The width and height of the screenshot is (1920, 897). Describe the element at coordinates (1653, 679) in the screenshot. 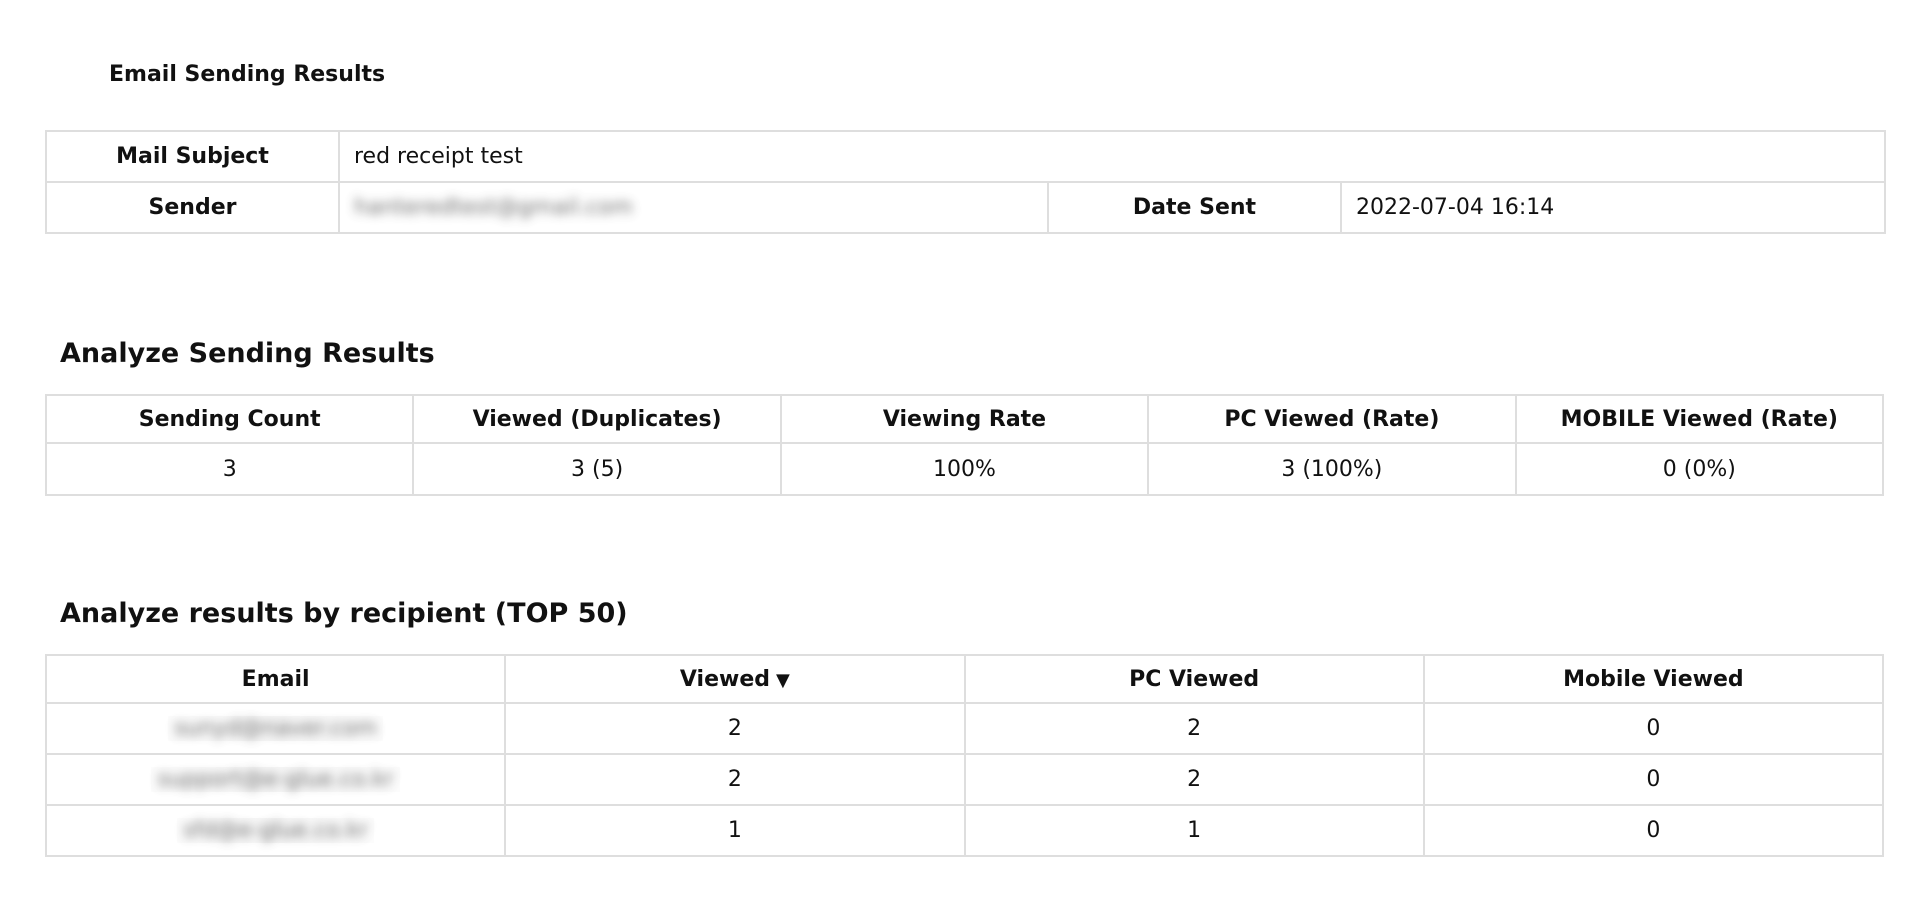

I see `header-mobile-viewed: Mobile Viewed` at that location.